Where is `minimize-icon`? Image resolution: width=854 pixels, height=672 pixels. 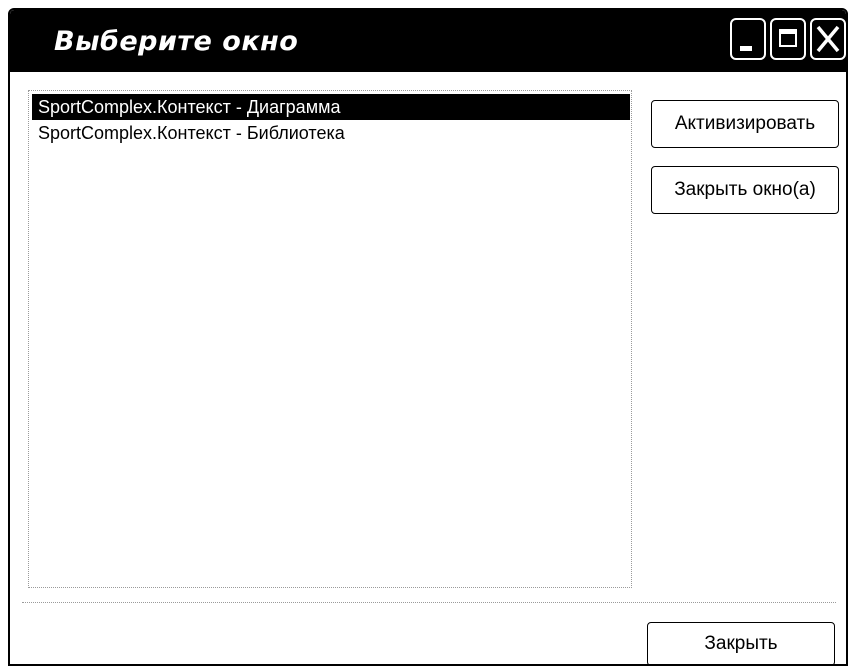
minimize-icon is located at coordinates (746, 48).